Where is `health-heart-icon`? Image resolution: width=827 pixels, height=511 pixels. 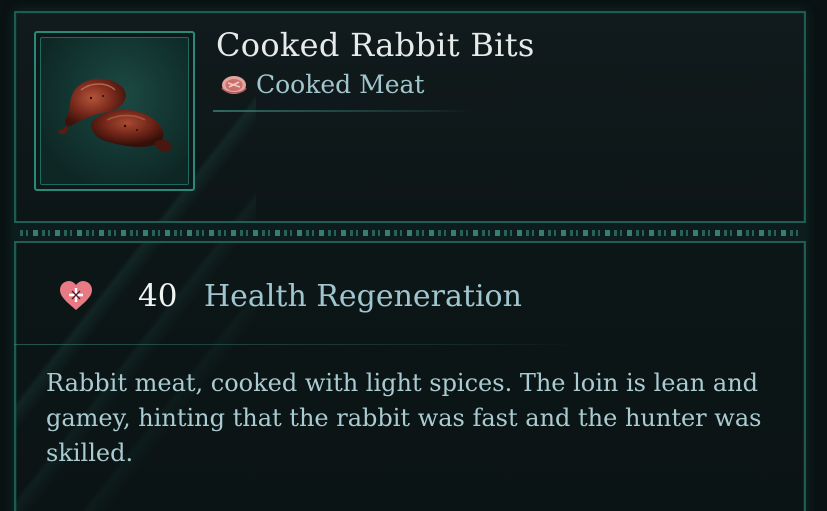
health-heart-icon is located at coordinates (76, 295).